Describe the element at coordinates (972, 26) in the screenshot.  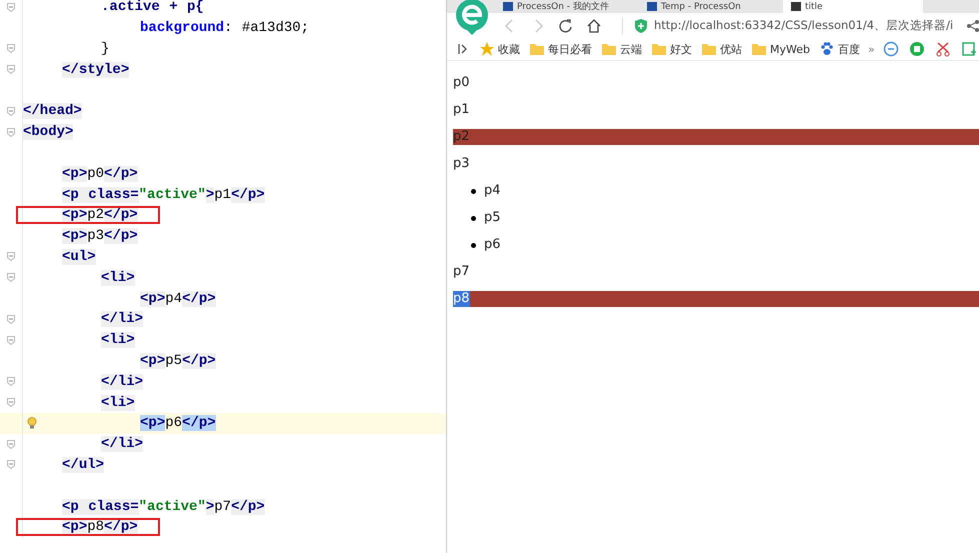
I see `share-icon` at that location.